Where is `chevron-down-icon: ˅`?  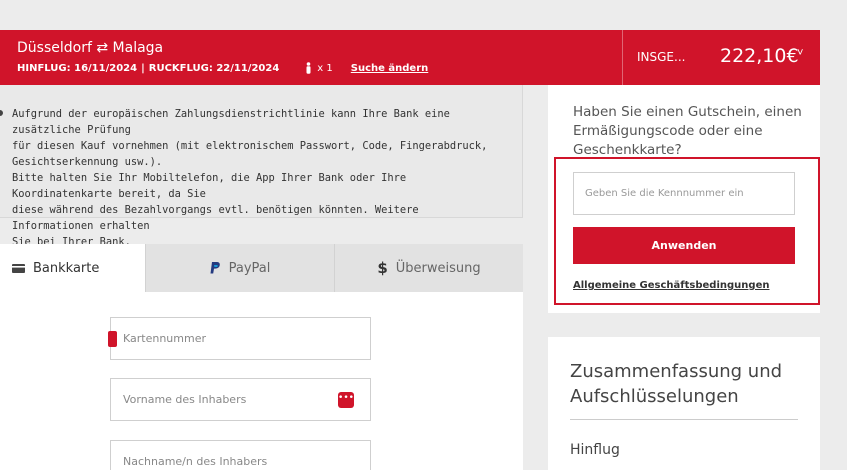 chevron-down-icon: ˅ is located at coordinates (800, 53).